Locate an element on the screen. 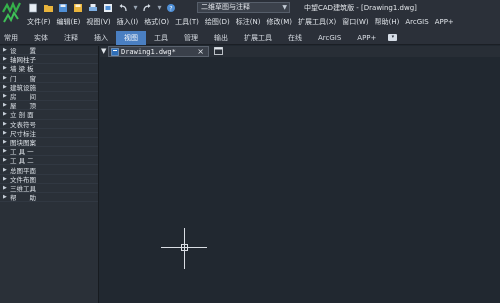  drawing-file-icon is located at coordinates (115, 51).